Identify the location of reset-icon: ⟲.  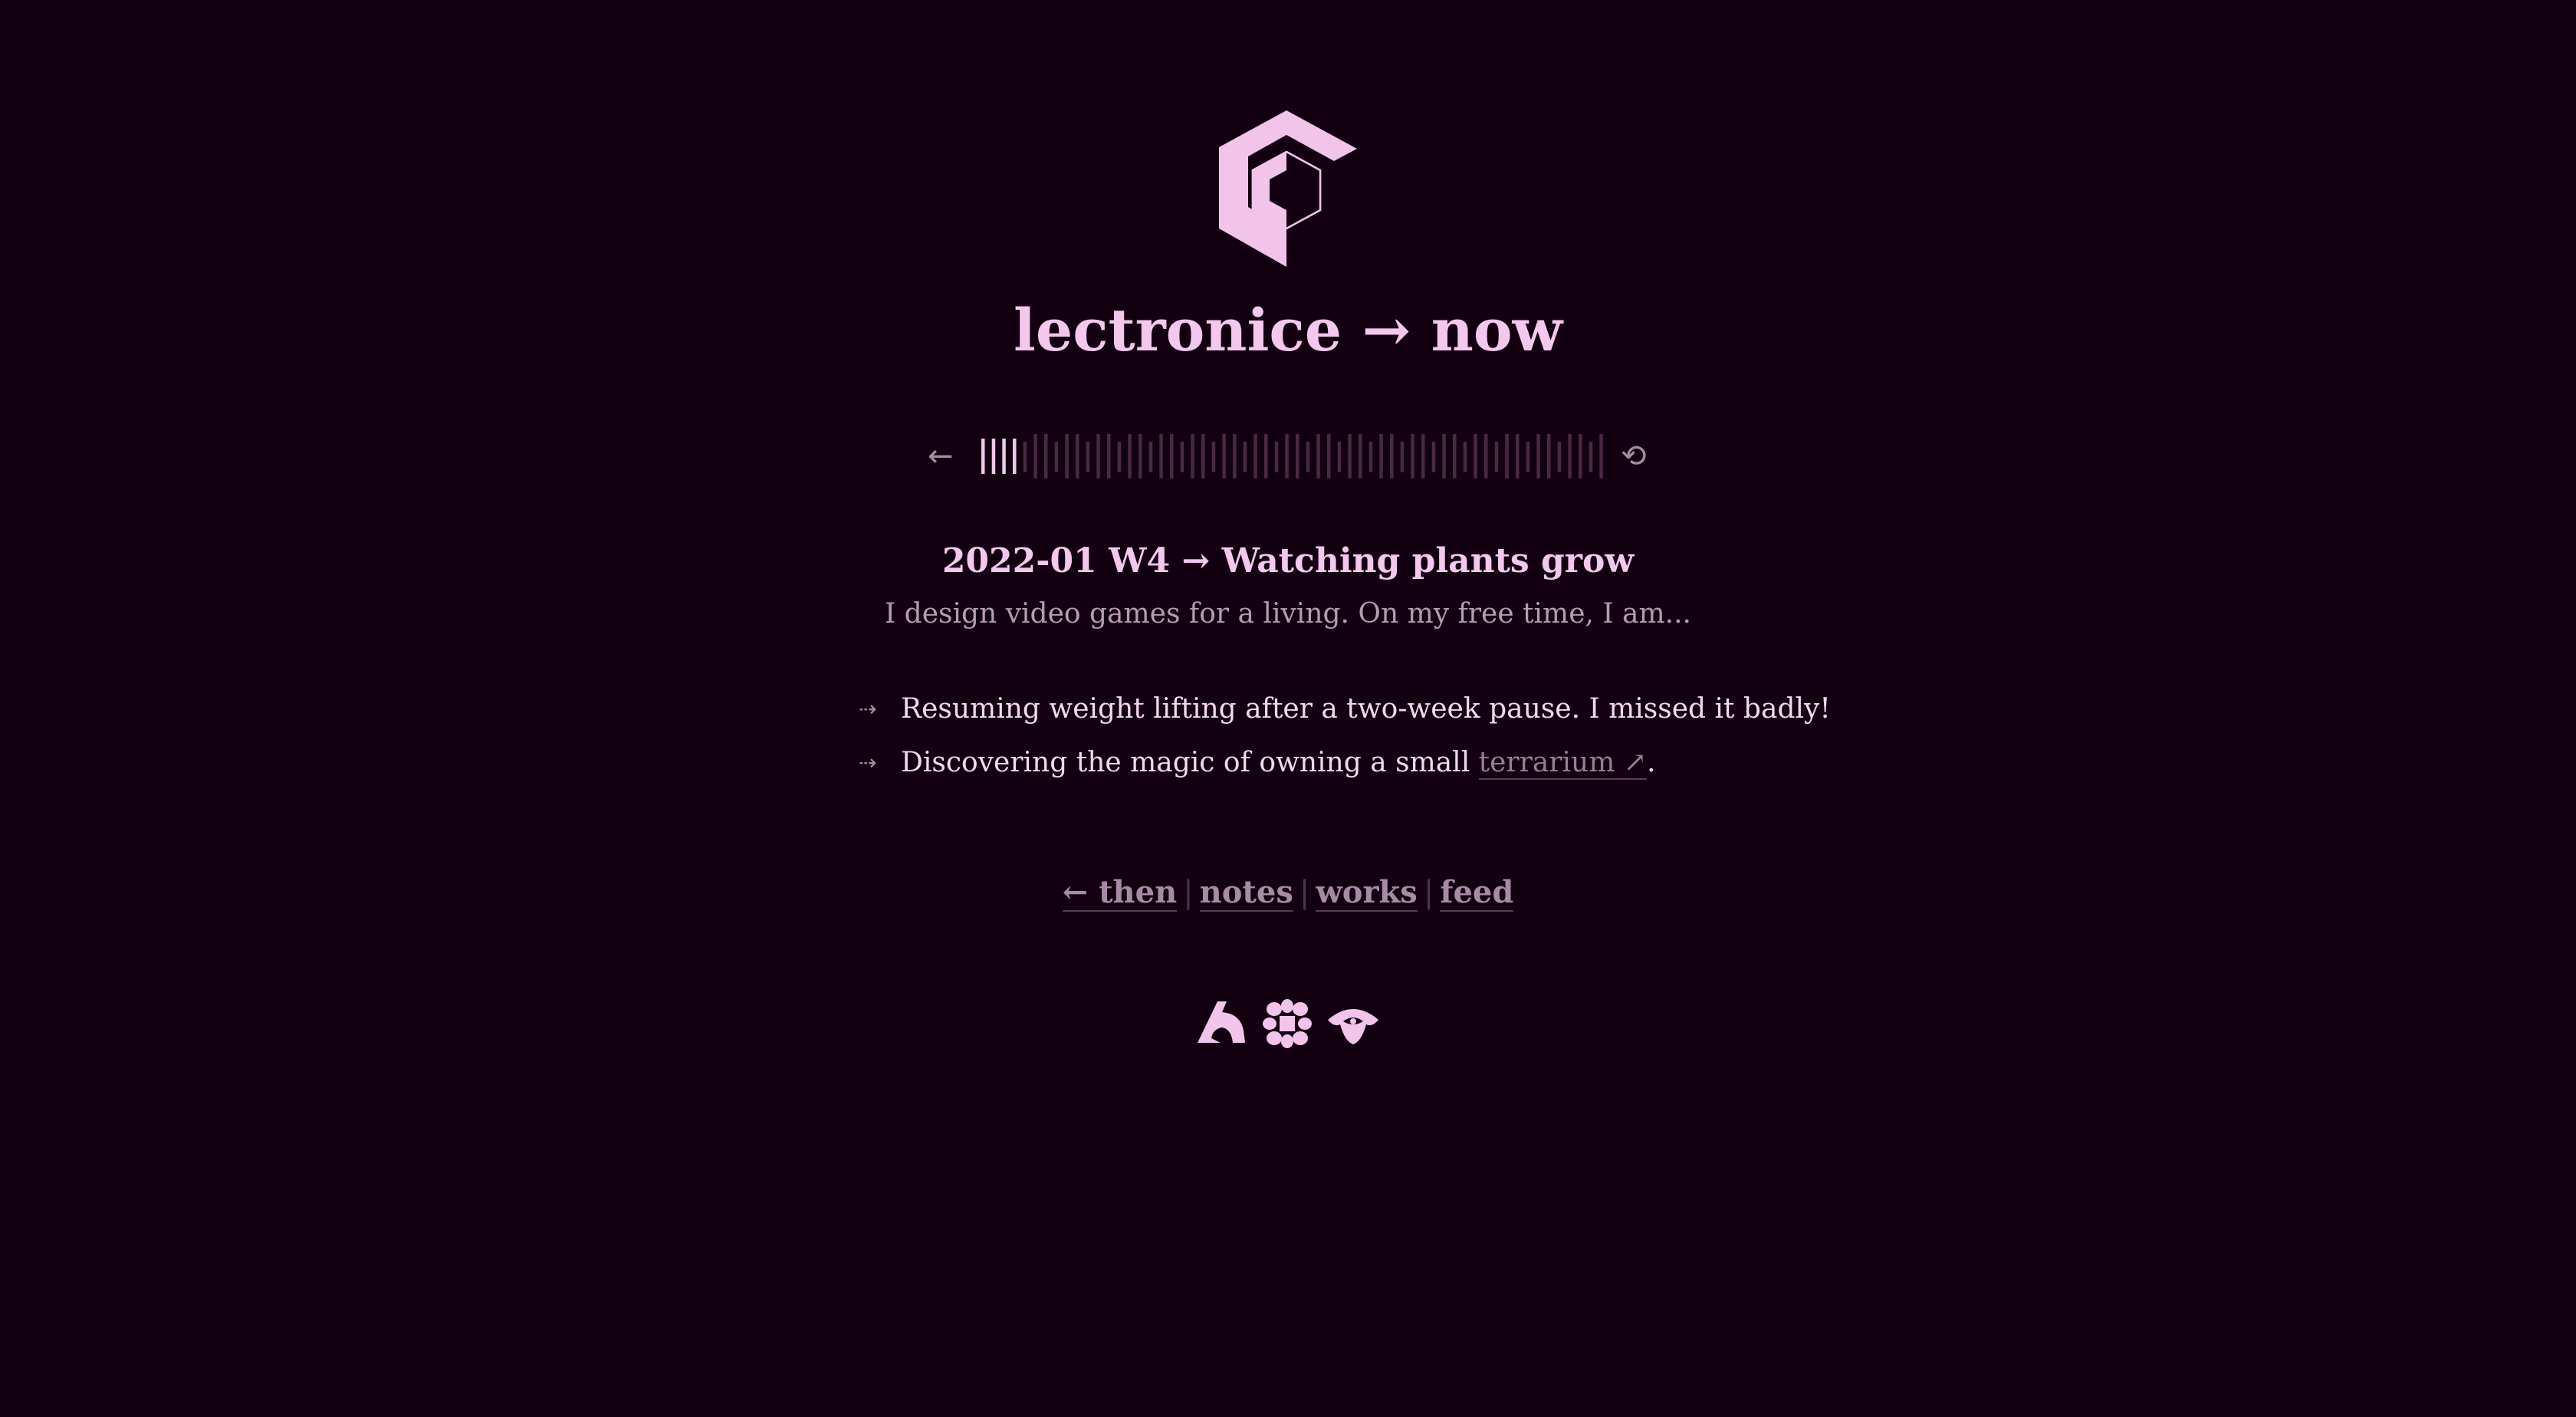
(1634, 456).